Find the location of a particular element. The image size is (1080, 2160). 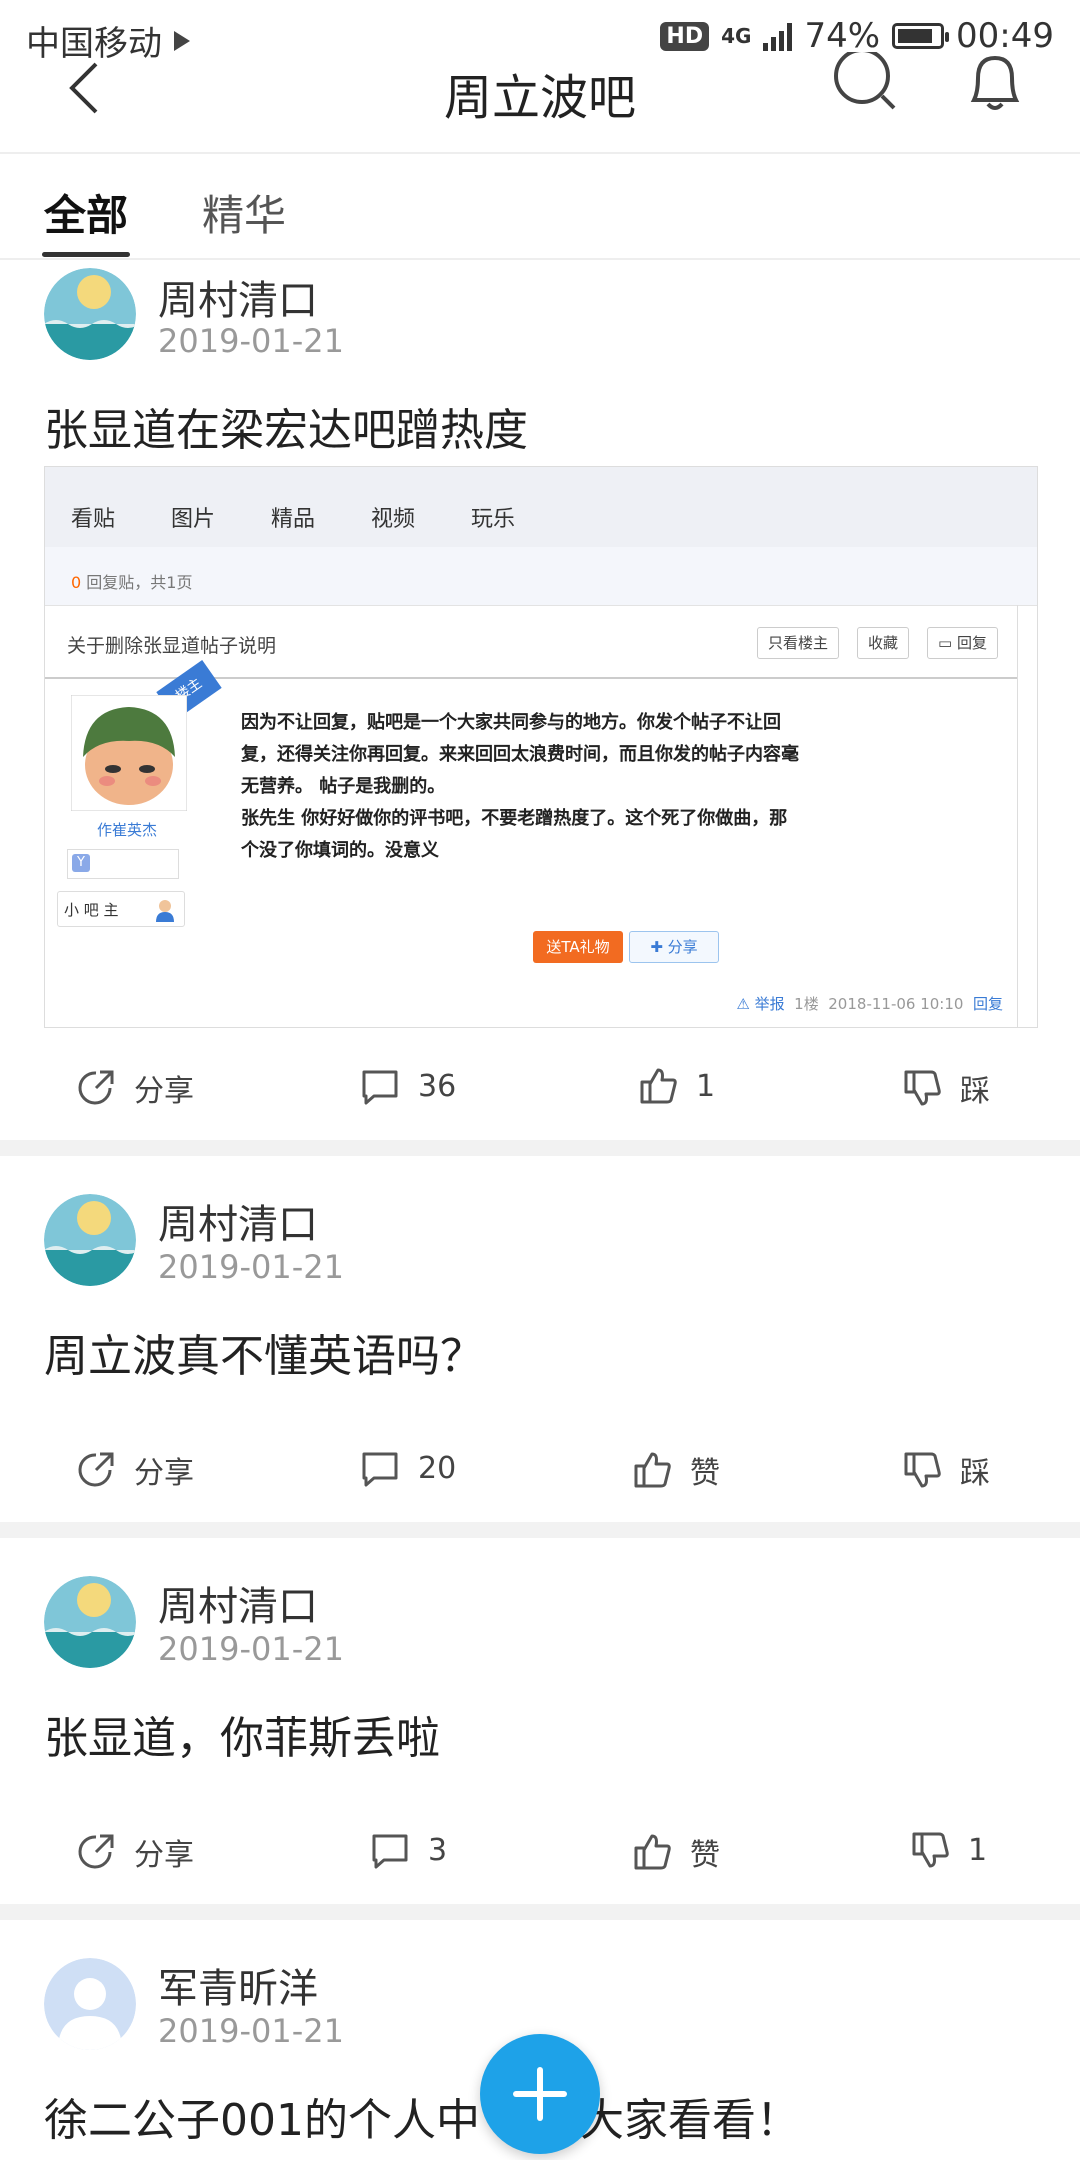

embedded-role-text: 小 吧 主 is located at coordinates (91, 910).